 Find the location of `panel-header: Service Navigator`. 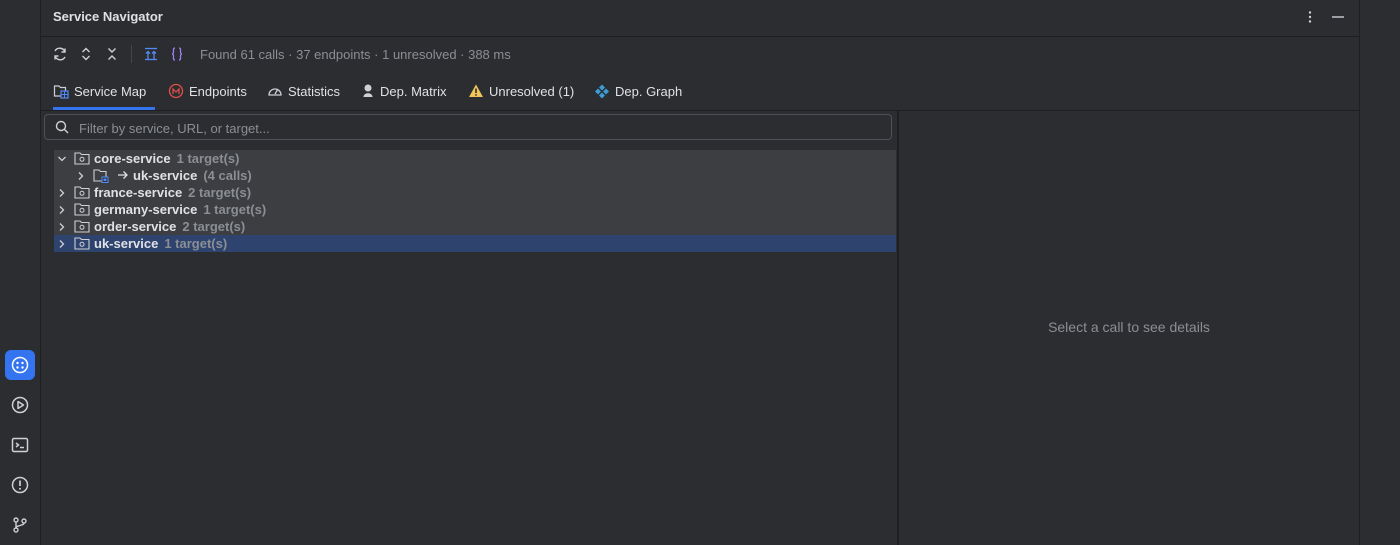

panel-header: Service Navigator is located at coordinates (700, 18).